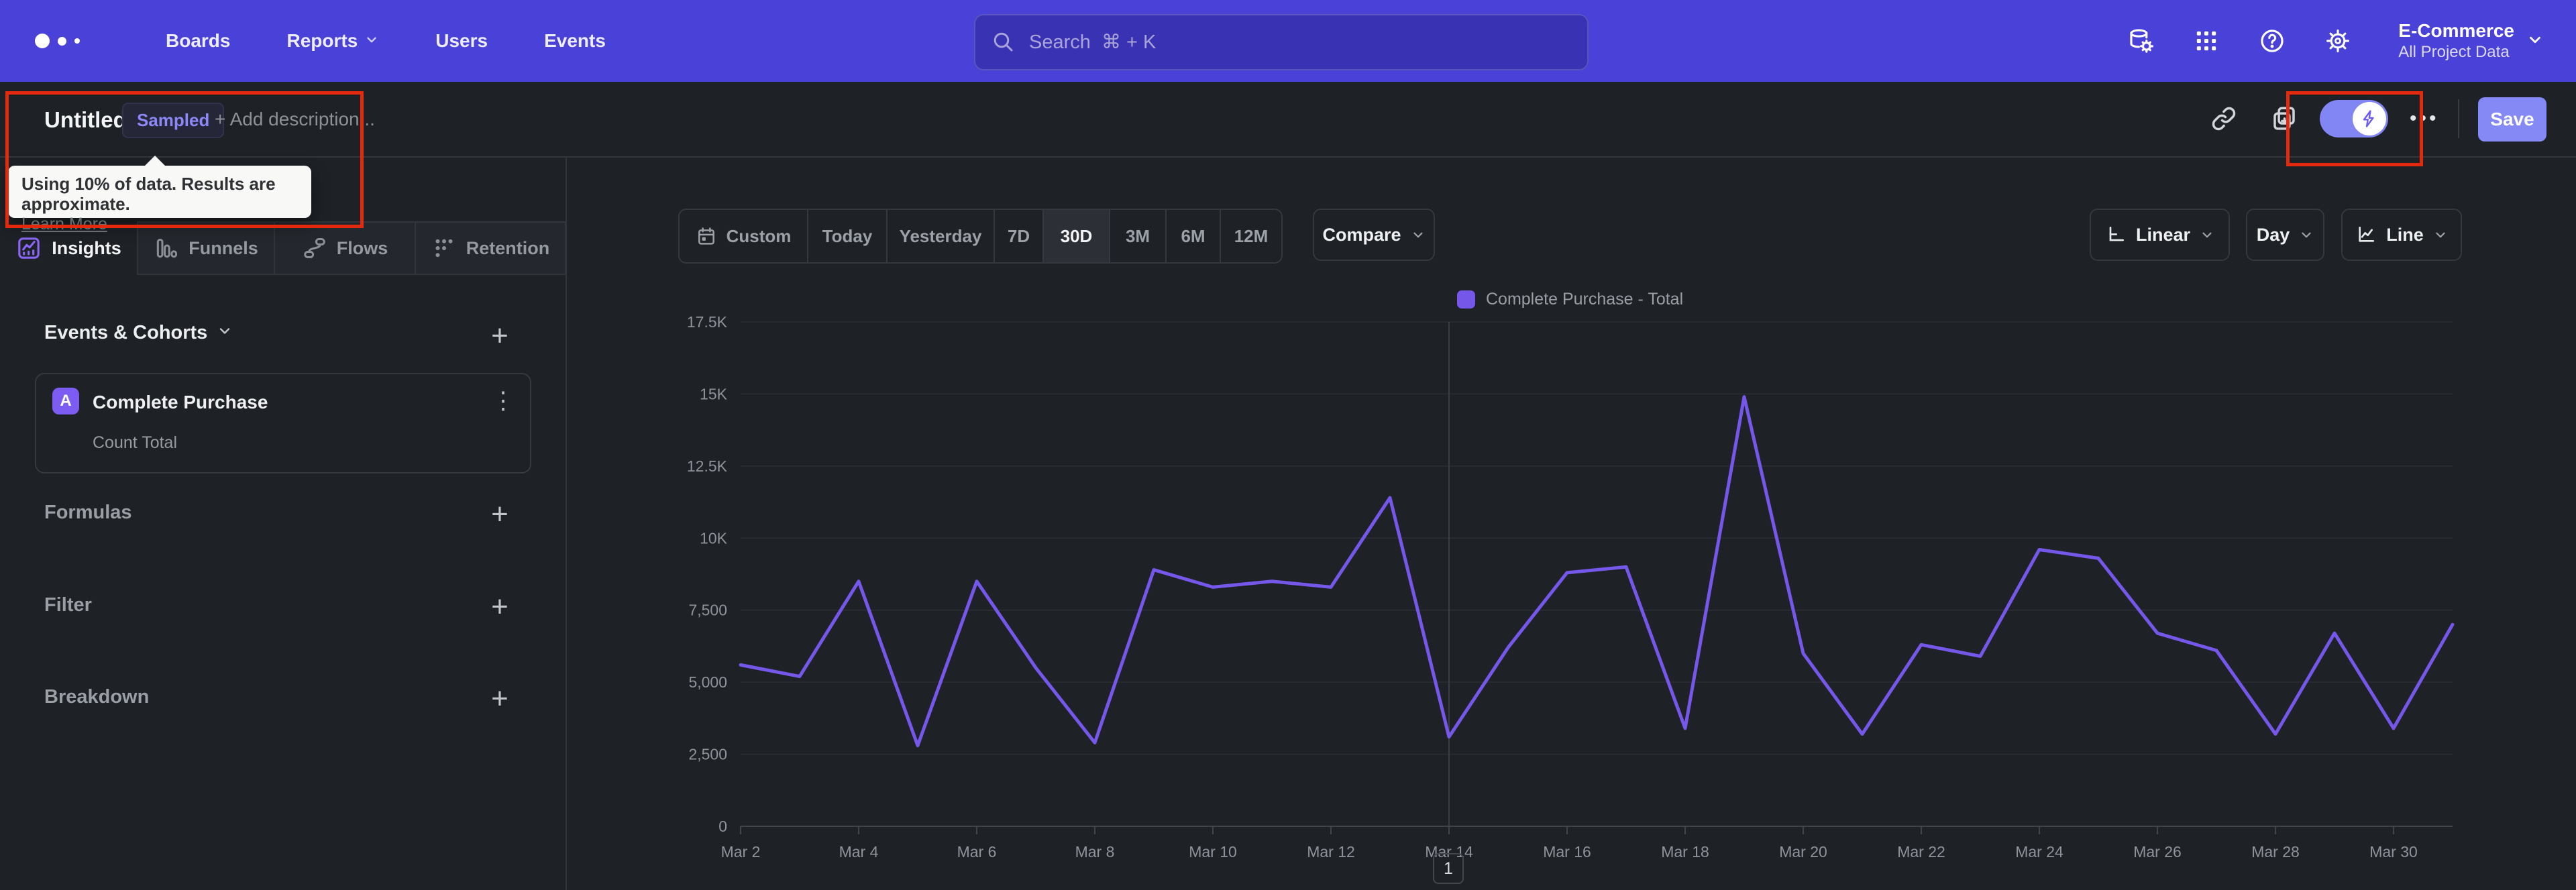 Image resolution: width=2576 pixels, height=890 pixels. Describe the element at coordinates (2424, 118) in the screenshot. I see `more-options-button: •••` at that location.